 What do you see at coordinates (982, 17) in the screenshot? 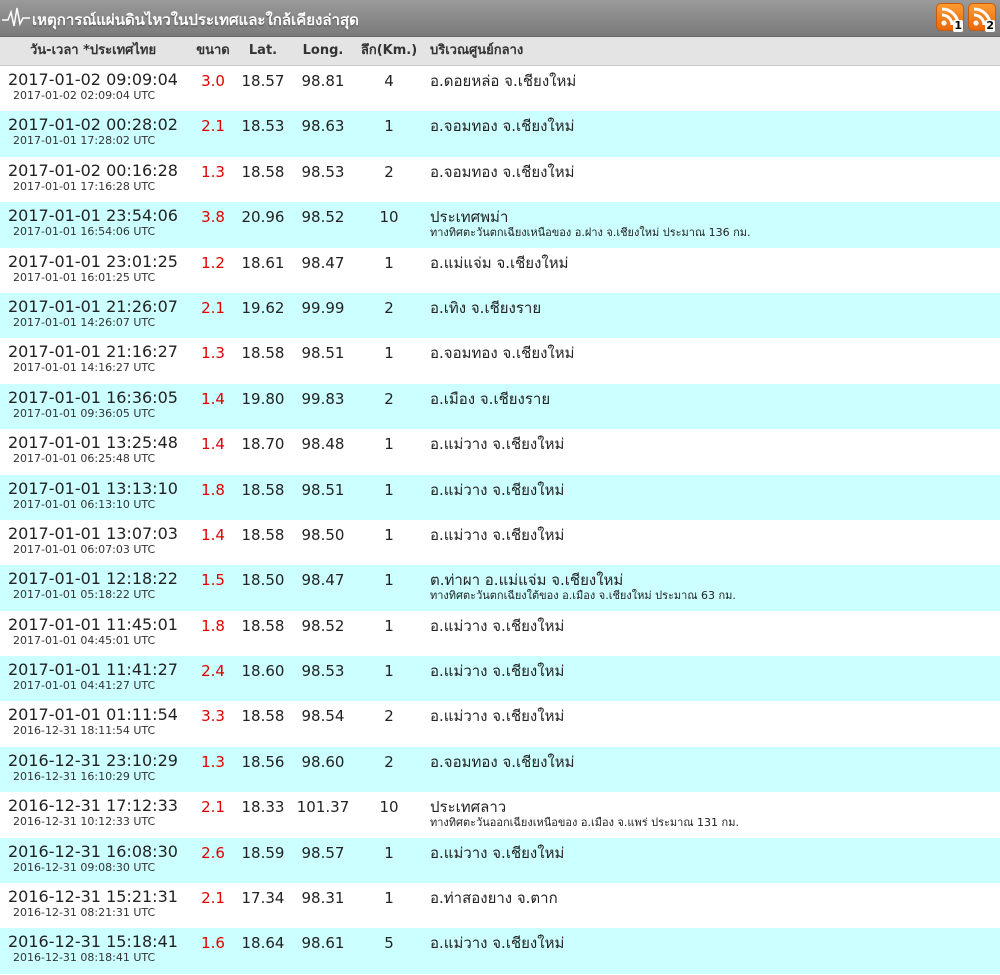
I see `rss-feed-2-button: 2` at bounding box center [982, 17].